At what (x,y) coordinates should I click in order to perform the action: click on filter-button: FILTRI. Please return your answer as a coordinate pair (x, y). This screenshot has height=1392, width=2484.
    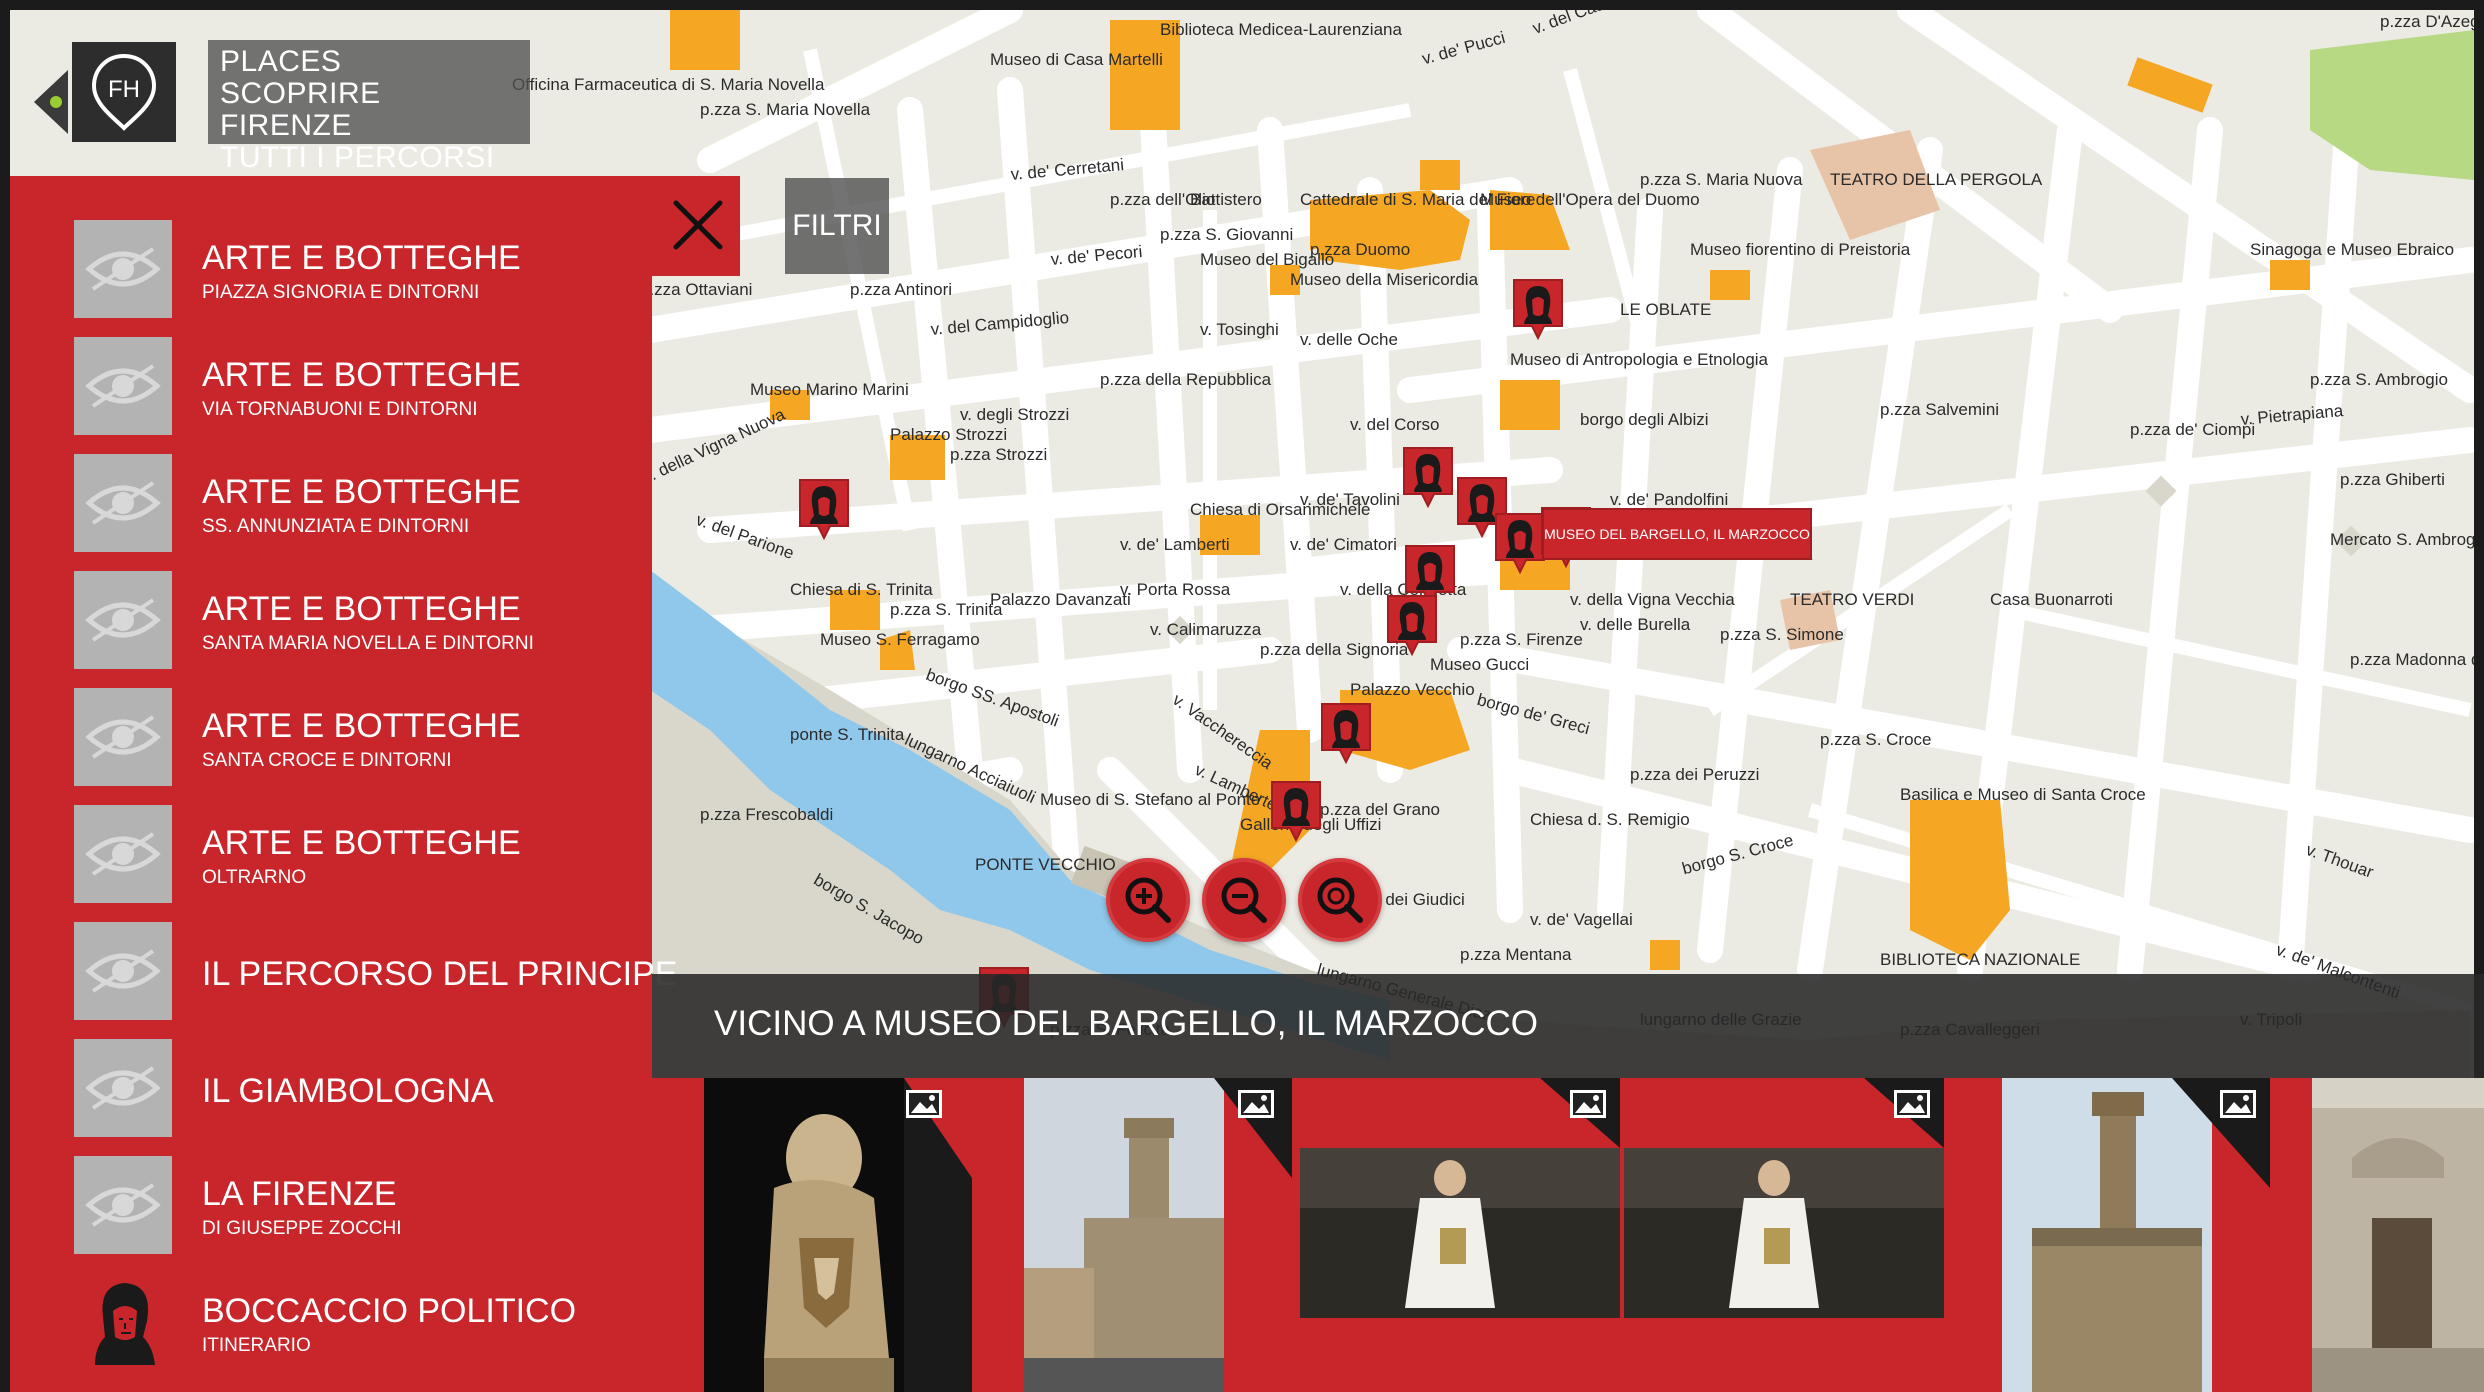
    Looking at the image, I should click on (837, 226).